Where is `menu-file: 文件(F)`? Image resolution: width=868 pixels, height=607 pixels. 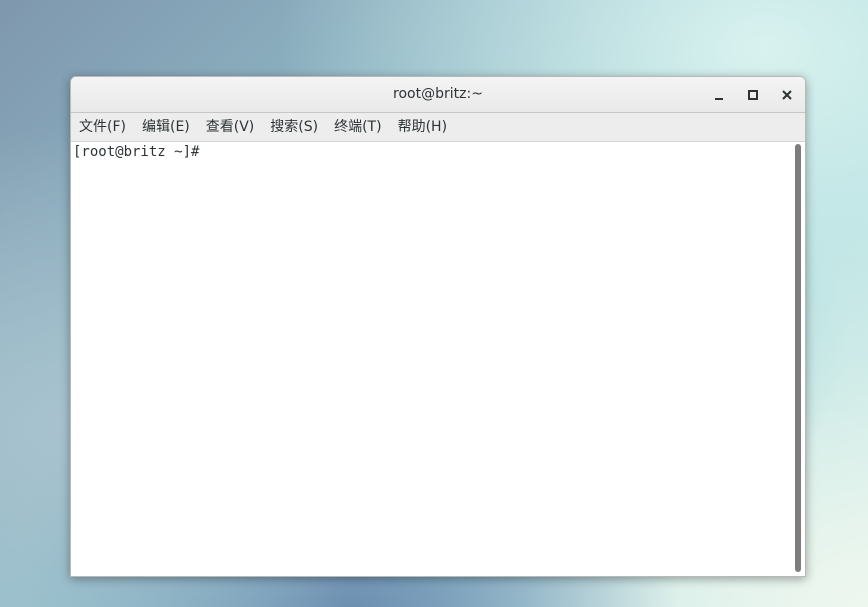
menu-file: 文件(F) is located at coordinates (102, 127).